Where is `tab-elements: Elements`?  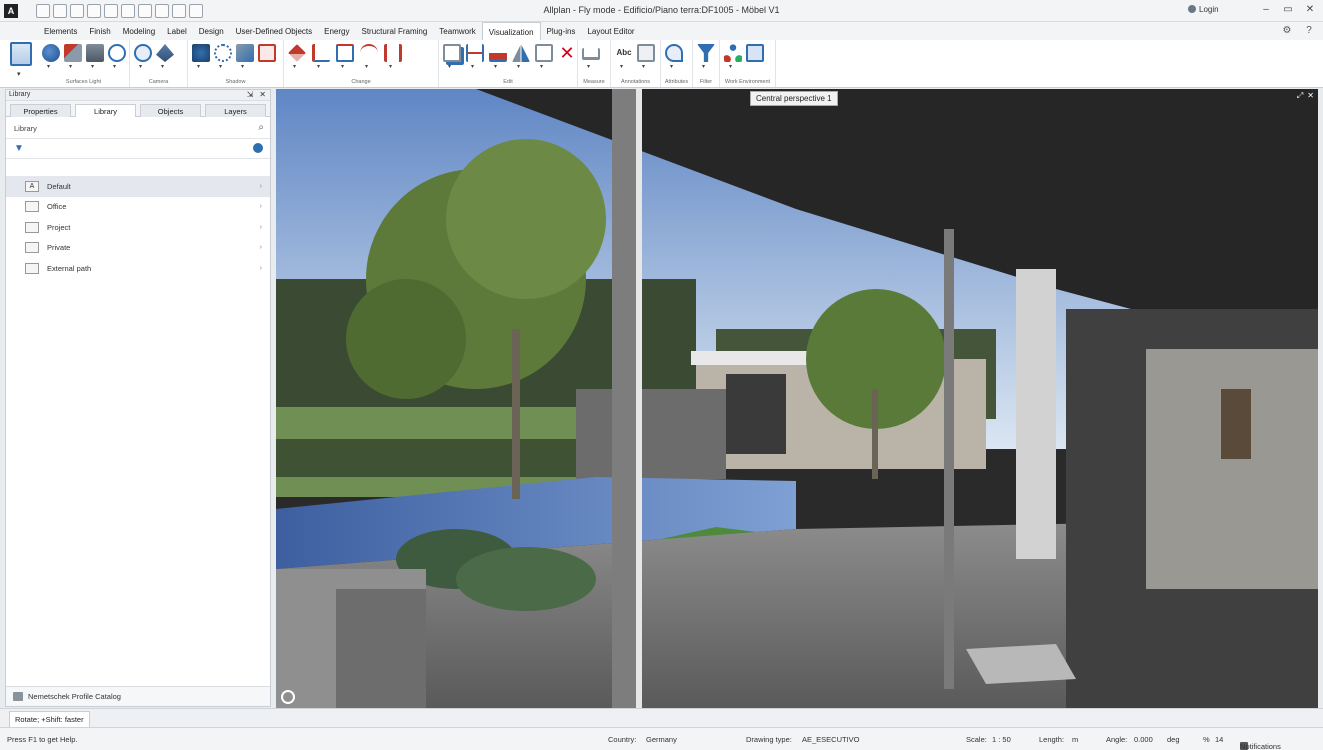
tab-elements: Elements is located at coordinates (60, 31).